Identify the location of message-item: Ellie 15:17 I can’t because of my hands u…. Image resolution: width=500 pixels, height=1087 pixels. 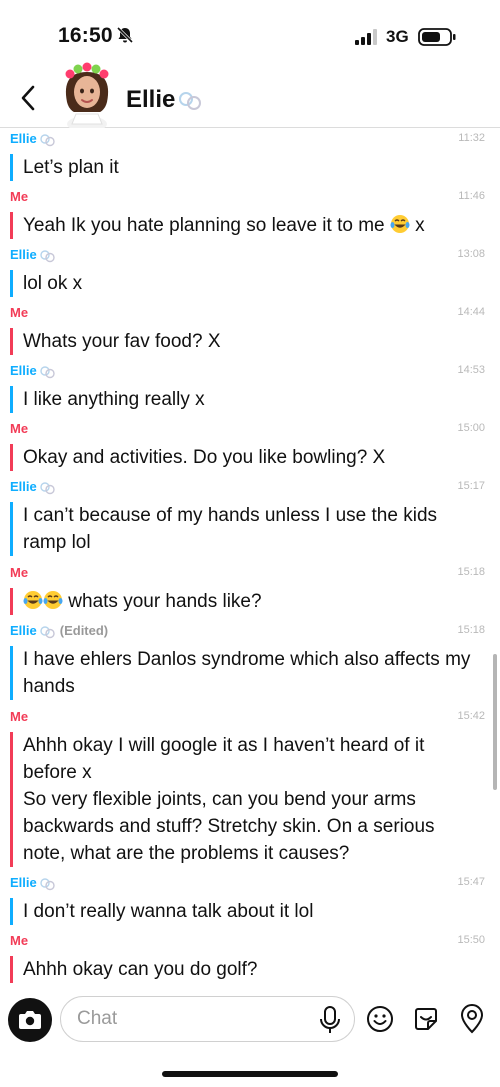
(250, 516).